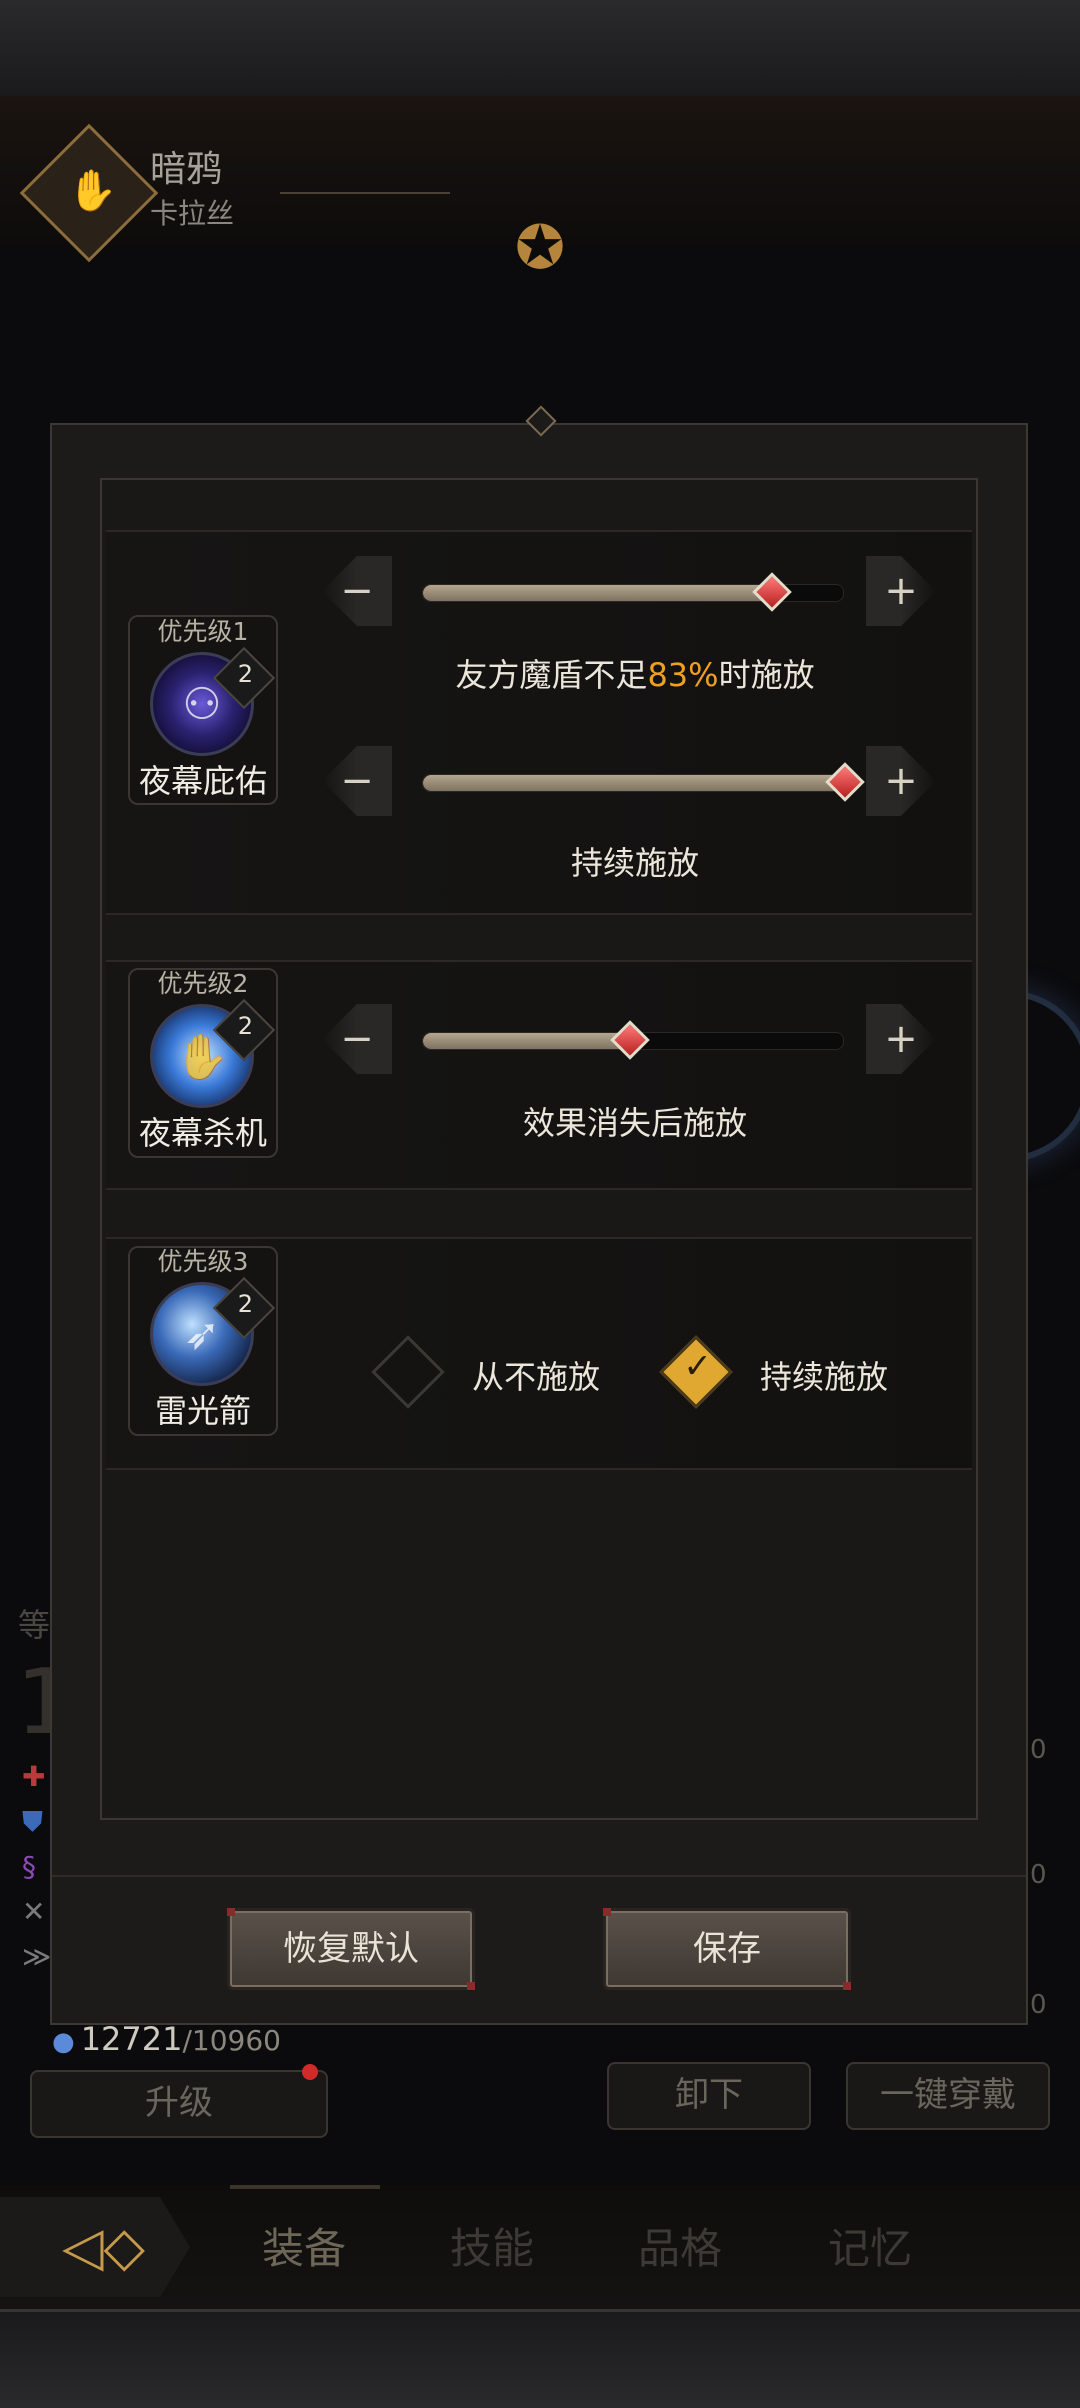 The image size is (1080, 2408). Describe the element at coordinates (202, 1133) in the screenshot. I see `skill-name: 夜幕杀机` at that location.